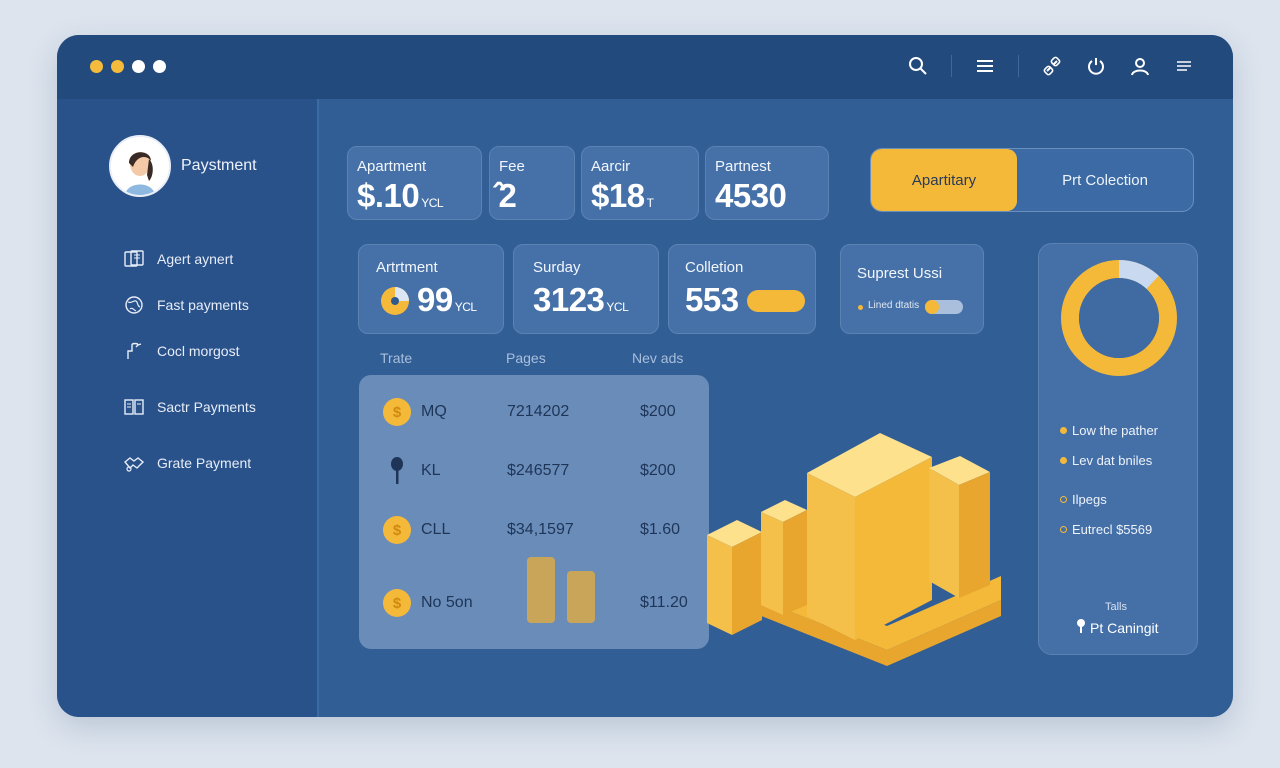  Describe the element at coordinates (1106, 460) in the screenshot. I see `legend-item: Lev dat bniles` at that location.